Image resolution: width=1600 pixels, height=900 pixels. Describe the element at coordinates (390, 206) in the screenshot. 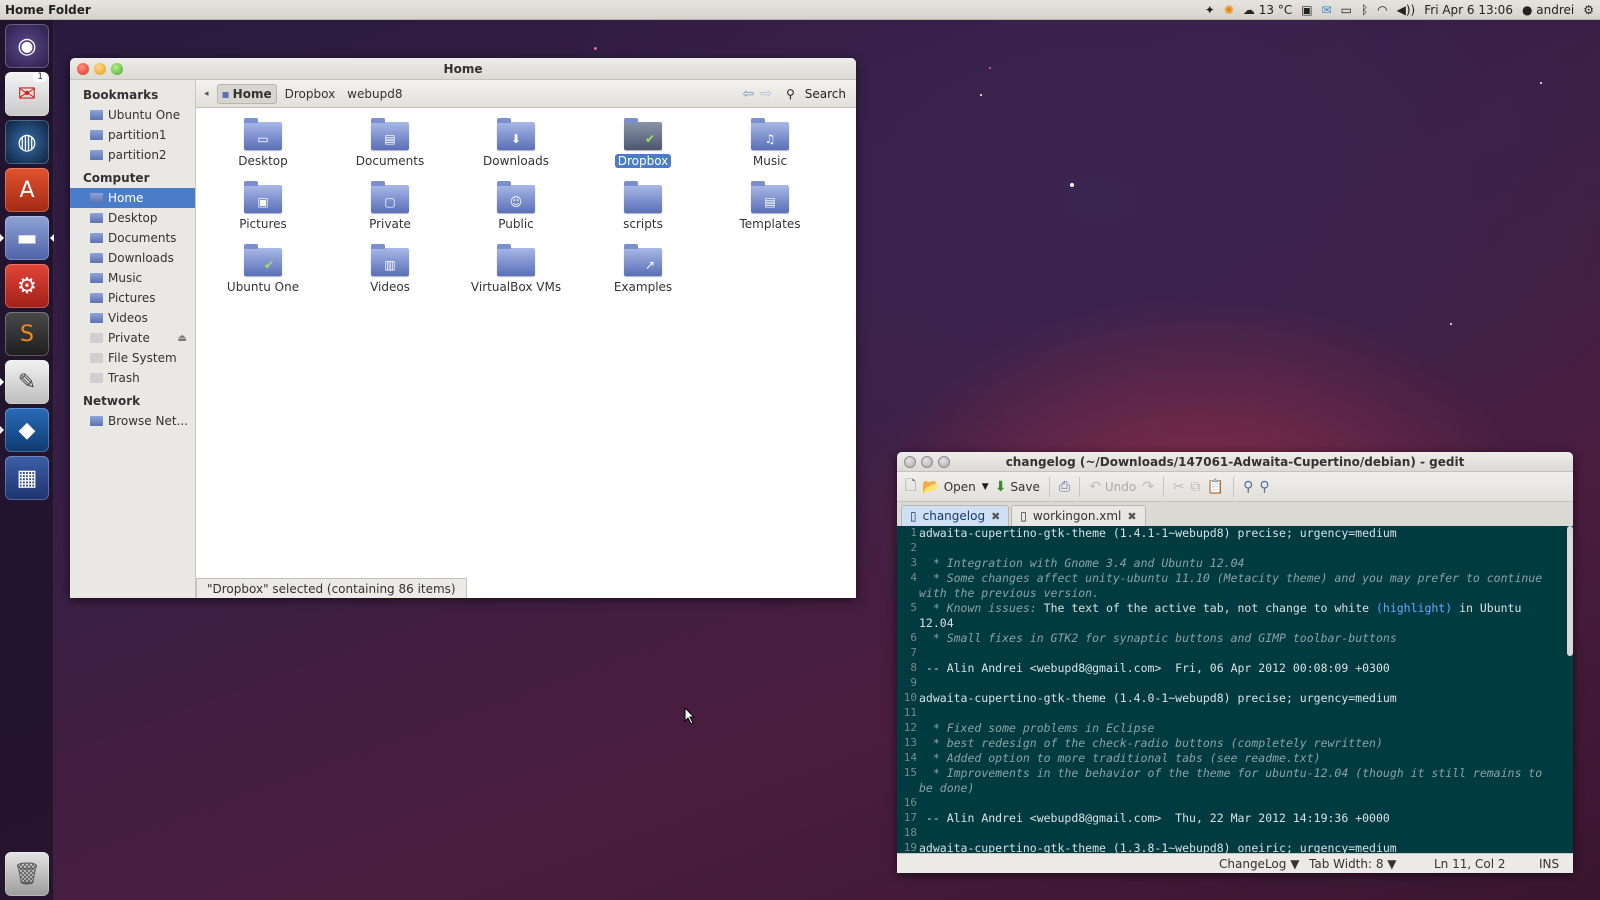

I see `folder-private: ▢ Private` at that location.